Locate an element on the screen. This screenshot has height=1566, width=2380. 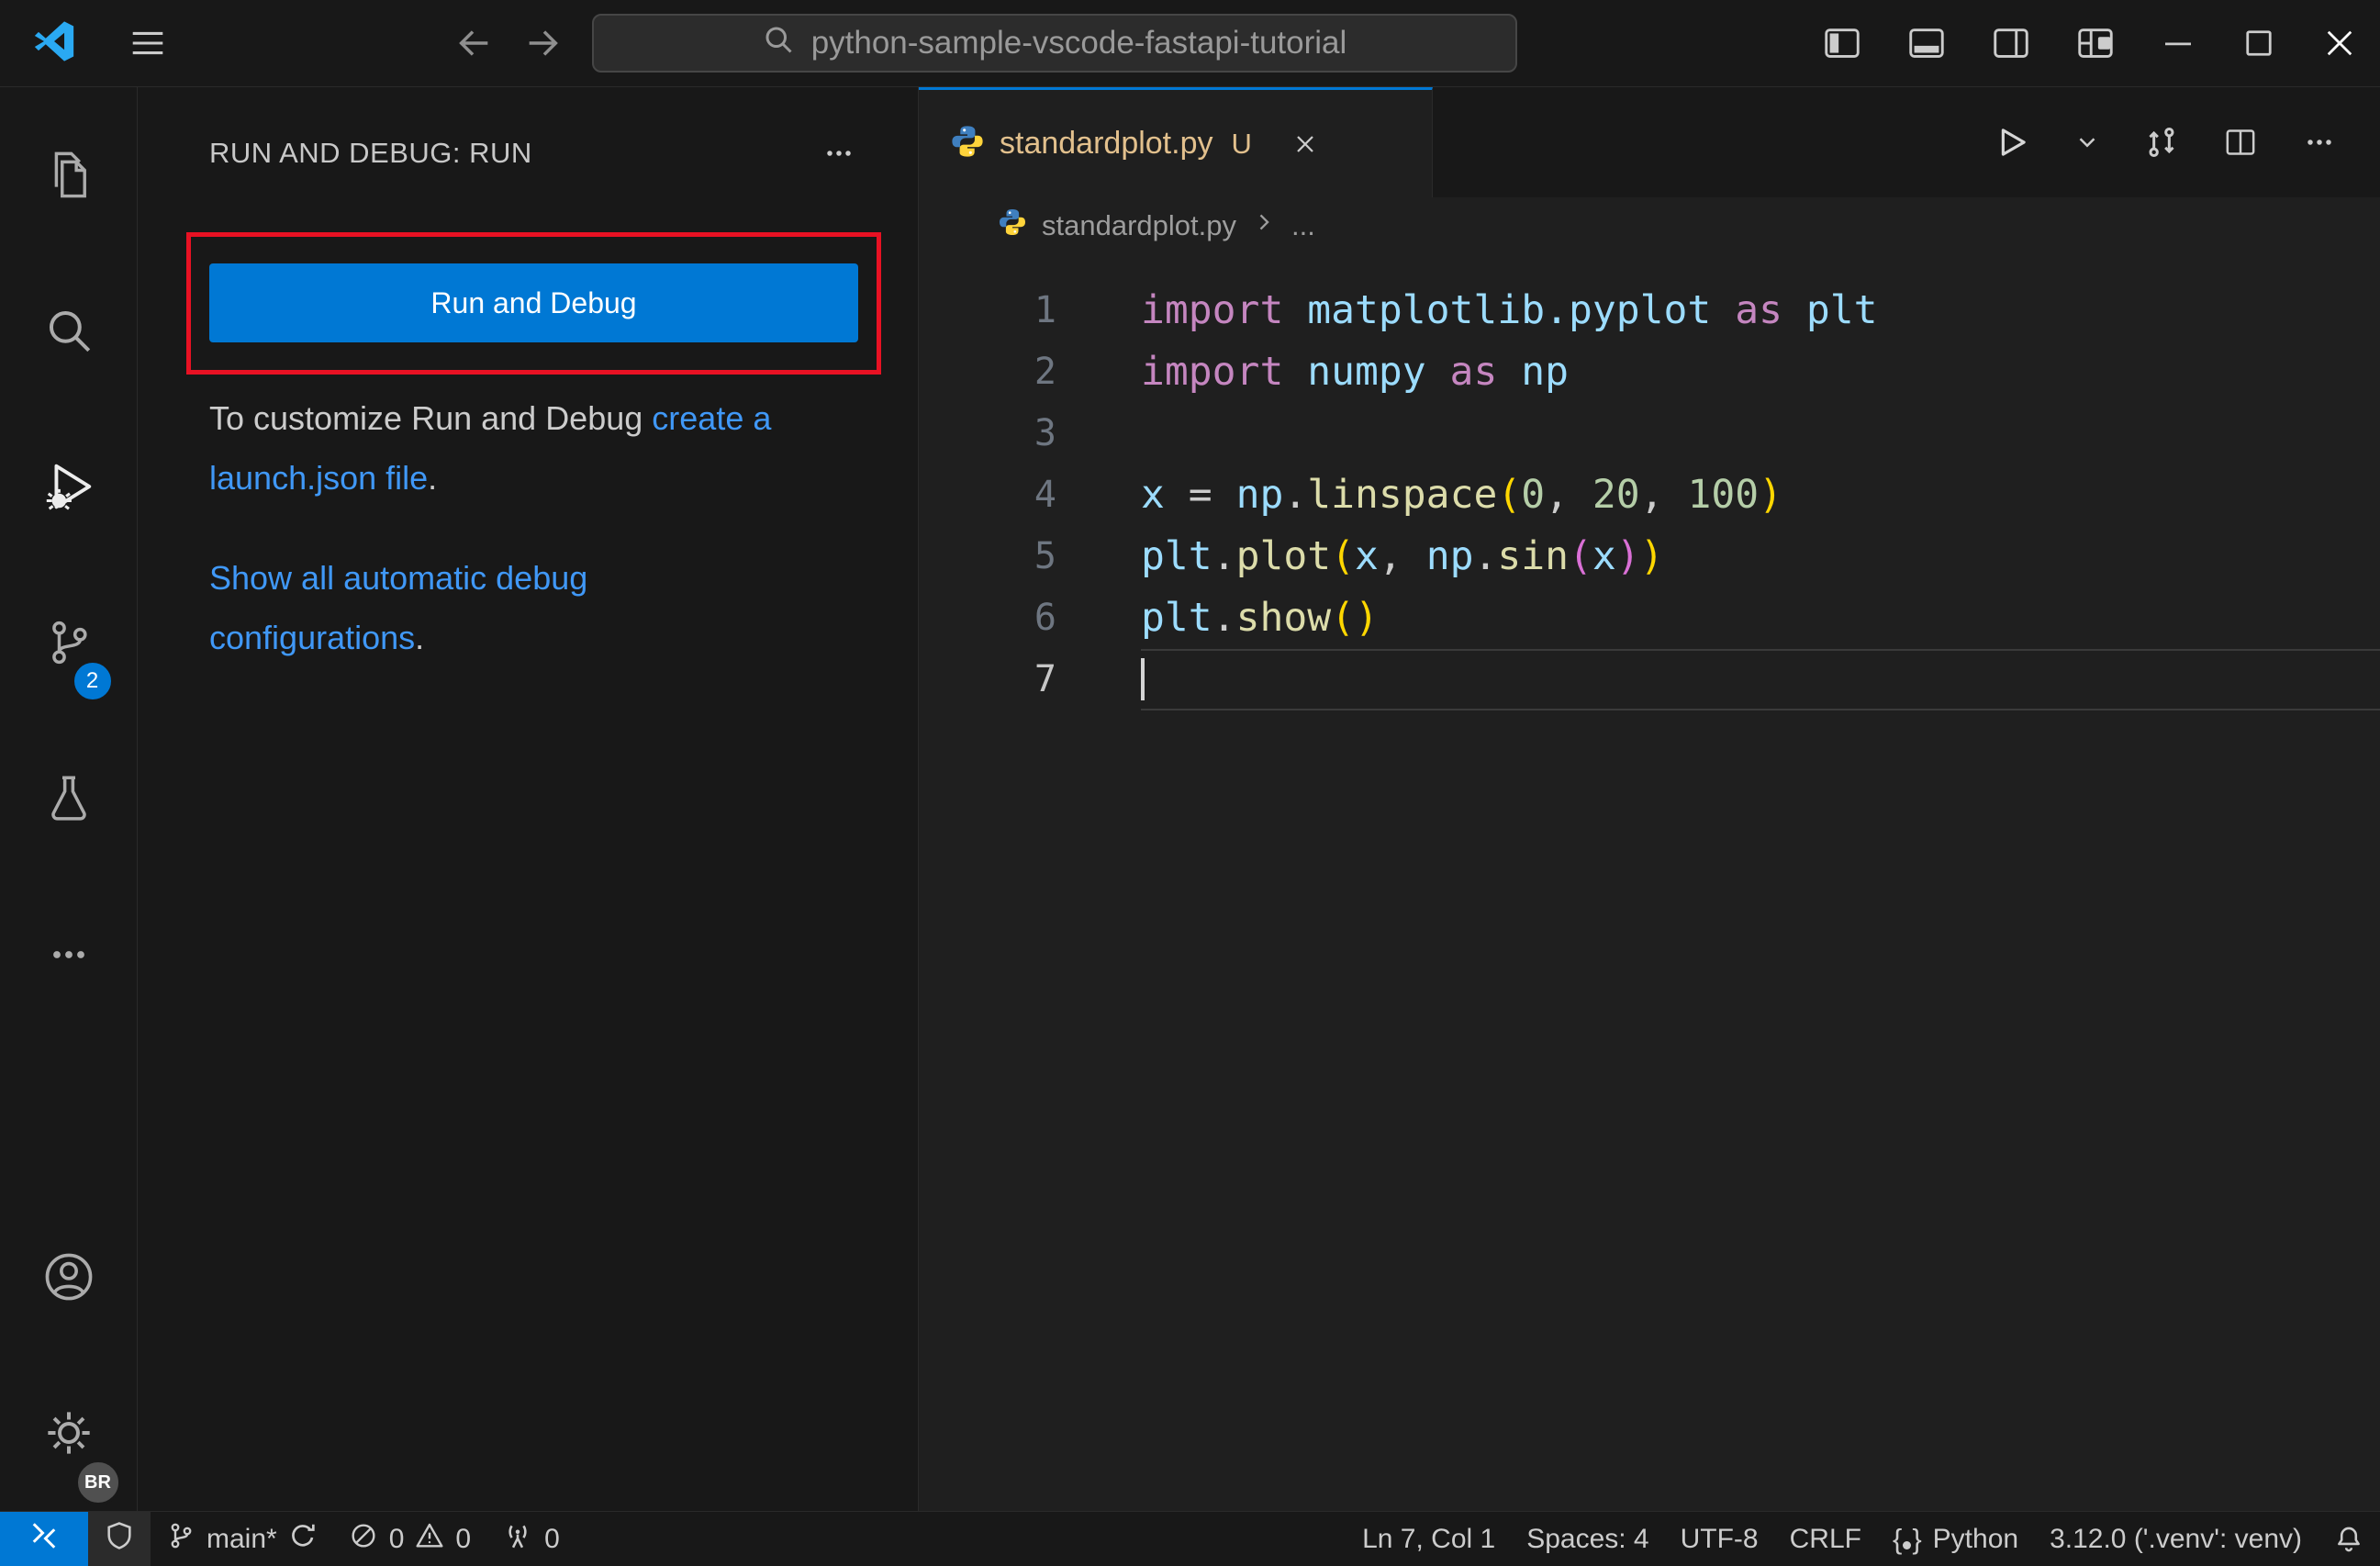
forward-icon is located at coordinates (543, 43).